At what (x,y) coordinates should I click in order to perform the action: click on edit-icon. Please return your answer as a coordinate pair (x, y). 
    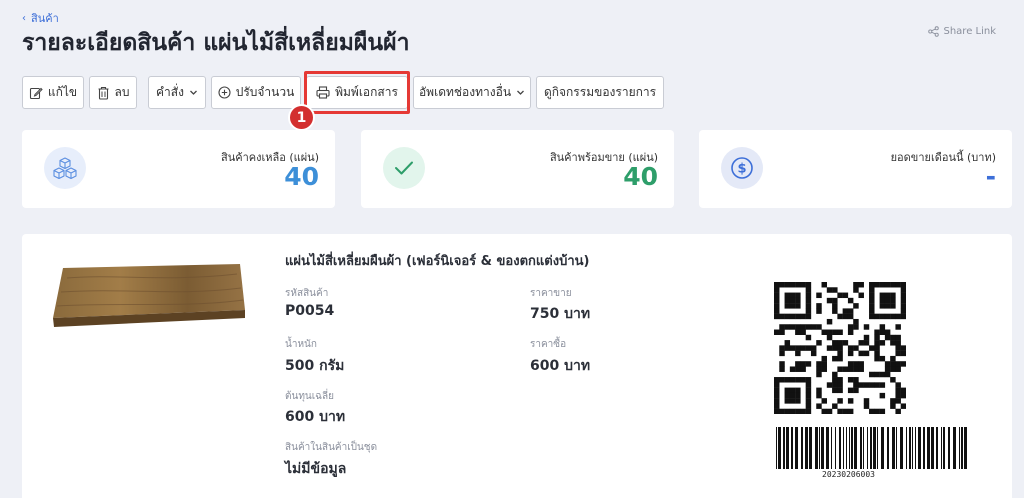
    Looking at the image, I should click on (36, 93).